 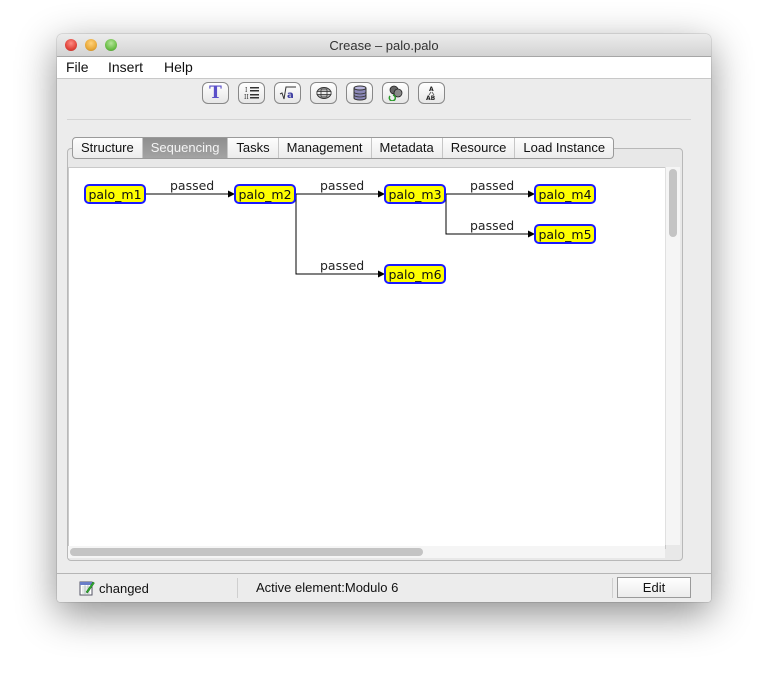 What do you see at coordinates (431, 89) in the screenshot?
I see `svg-text: A` at bounding box center [431, 89].